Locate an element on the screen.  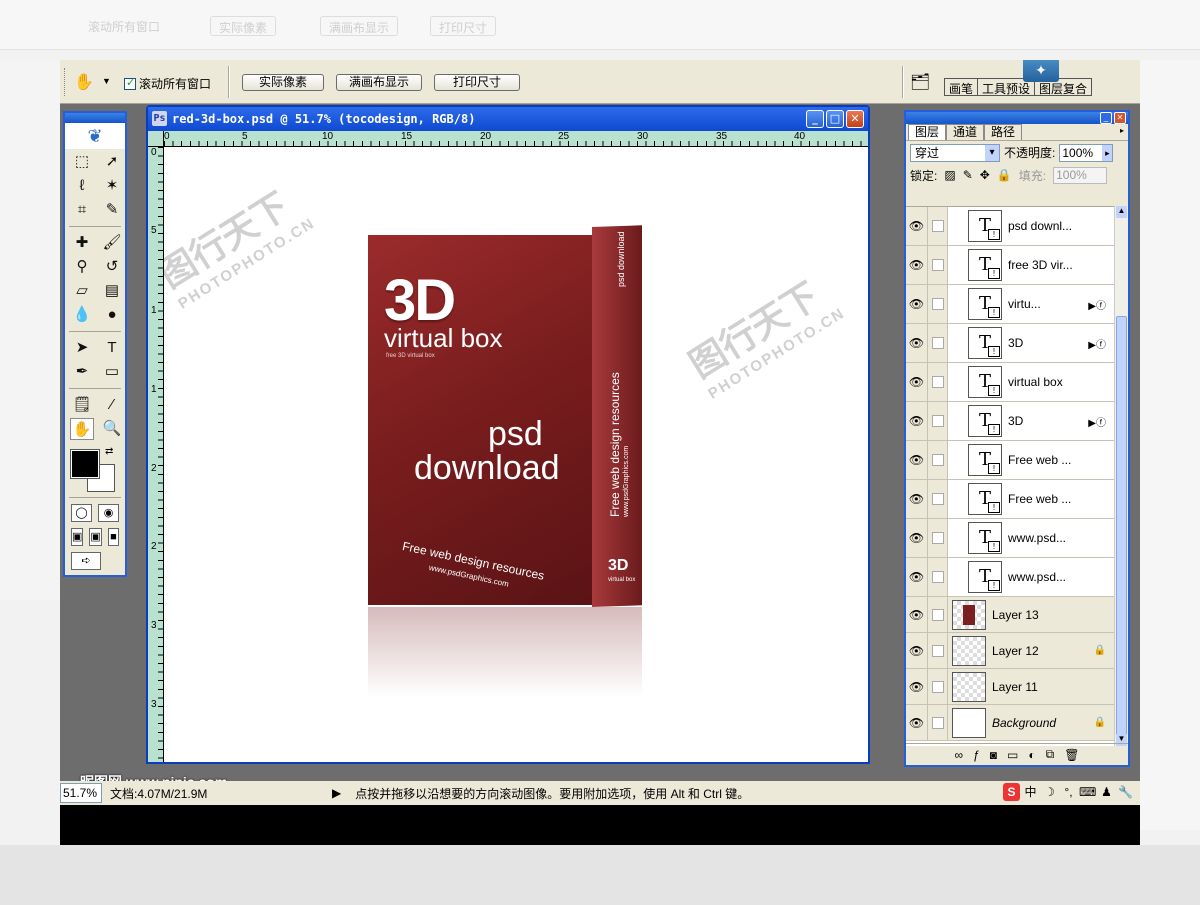
slice-tool-icon: ✎ is located at coordinates (112, 210).